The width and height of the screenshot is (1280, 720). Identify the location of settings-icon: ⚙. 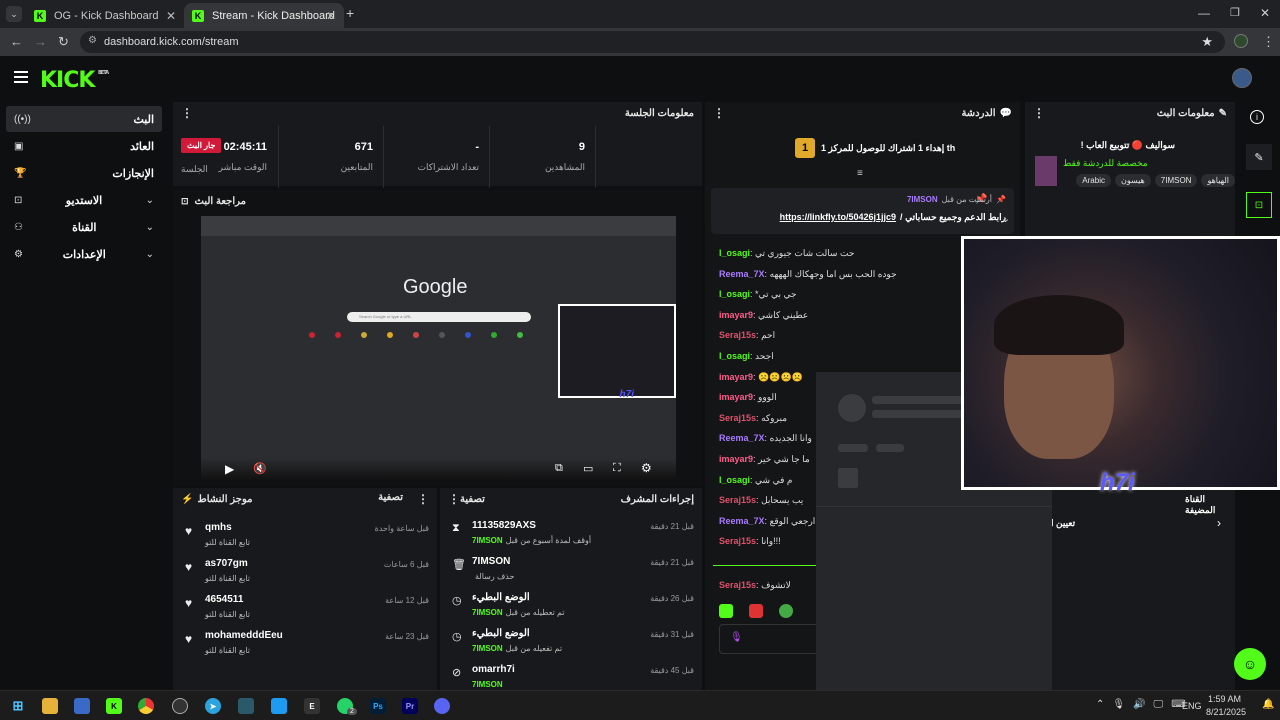
(646, 468).